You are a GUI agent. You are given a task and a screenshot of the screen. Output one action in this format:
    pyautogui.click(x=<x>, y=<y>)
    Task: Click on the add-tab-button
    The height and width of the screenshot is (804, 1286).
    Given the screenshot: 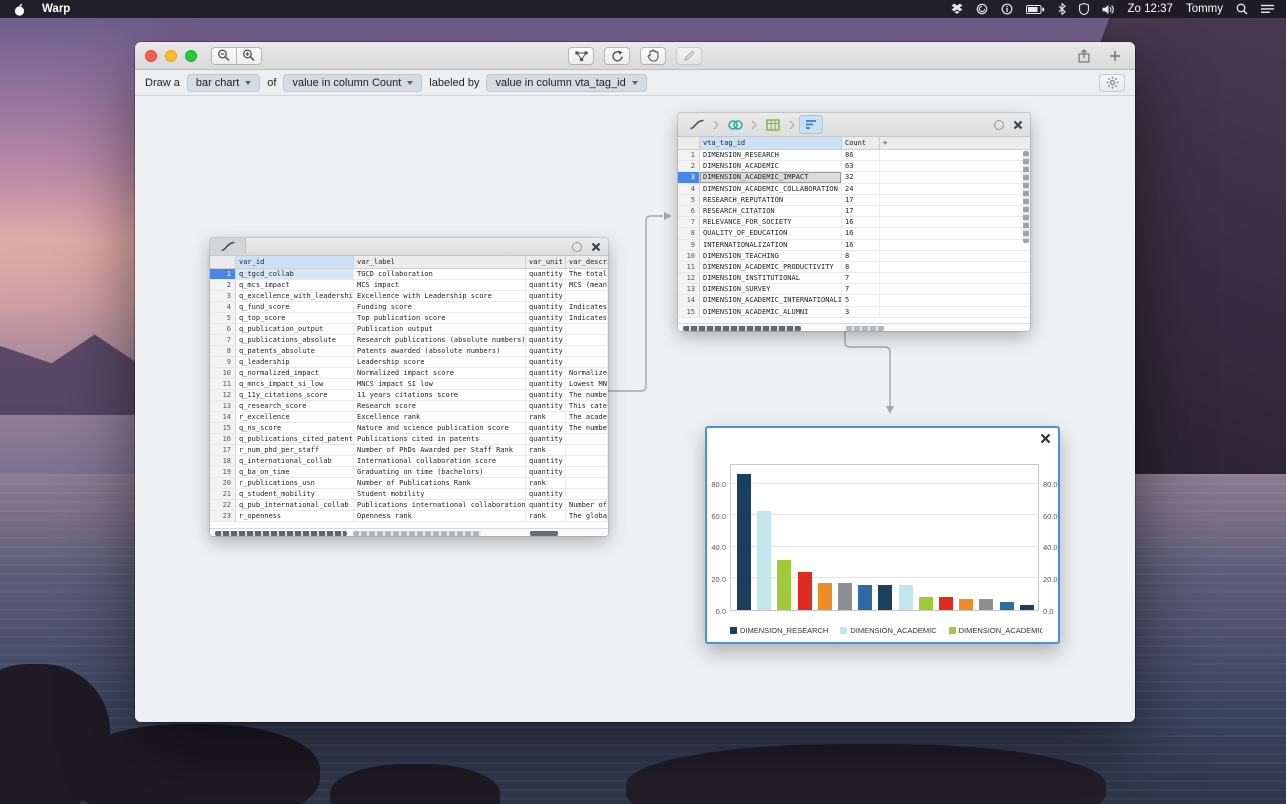 What is the action you would take?
    pyautogui.click(x=1115, y=56)
    